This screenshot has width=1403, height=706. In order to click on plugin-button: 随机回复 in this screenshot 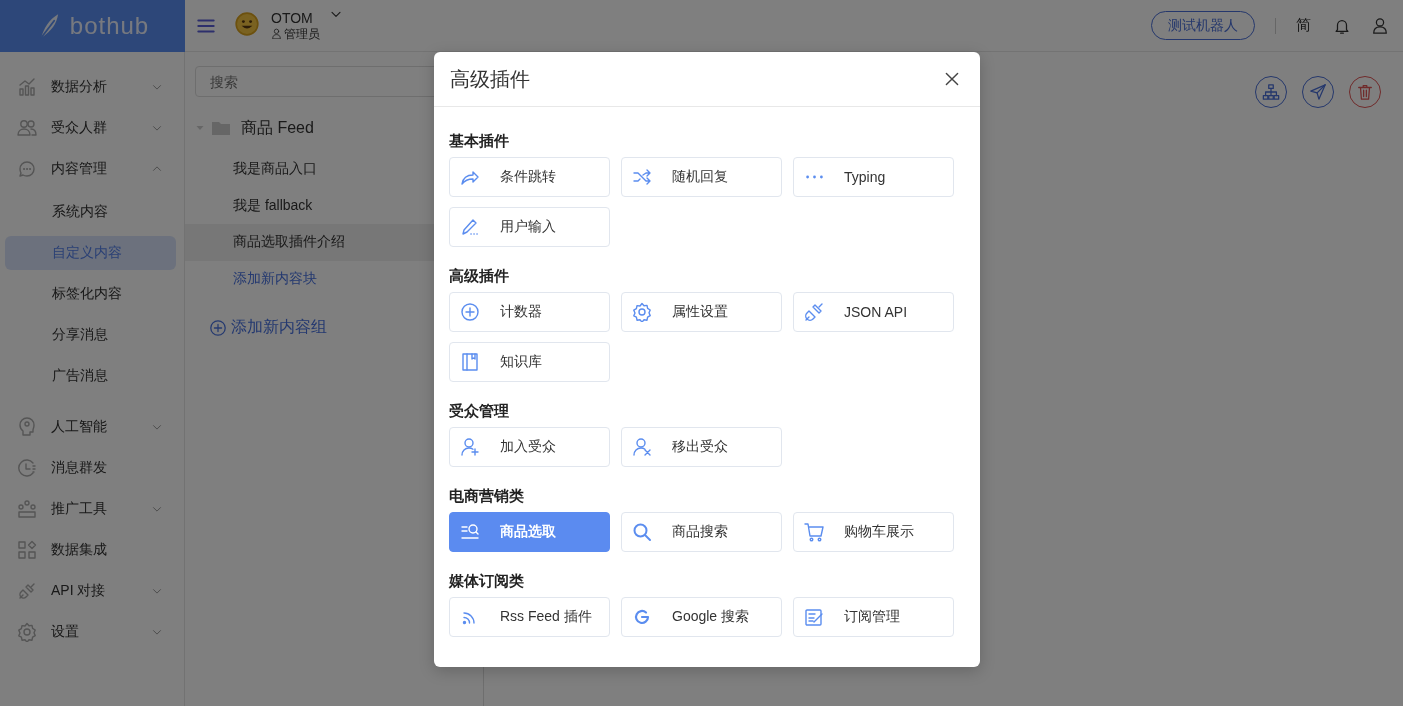, I will do `click(701, 177)`.